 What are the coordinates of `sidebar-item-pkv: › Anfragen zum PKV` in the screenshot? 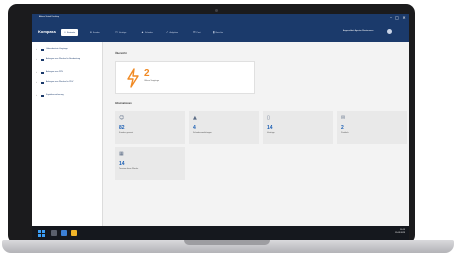 It's located at (68, 74).